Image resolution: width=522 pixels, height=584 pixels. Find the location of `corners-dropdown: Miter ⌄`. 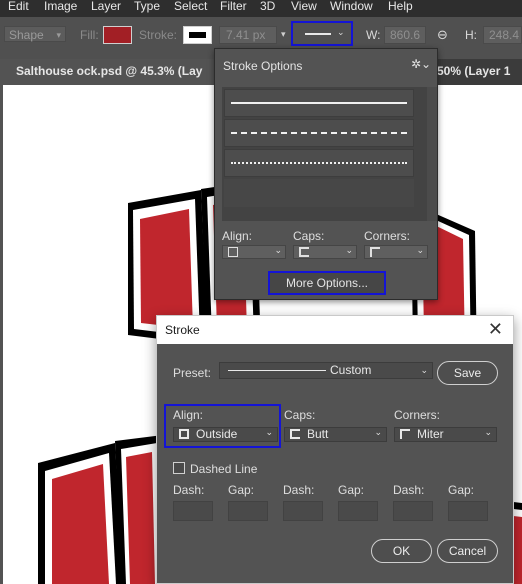

corners-dropdown: Miter ⌄ is located at coordinates (445, 434).